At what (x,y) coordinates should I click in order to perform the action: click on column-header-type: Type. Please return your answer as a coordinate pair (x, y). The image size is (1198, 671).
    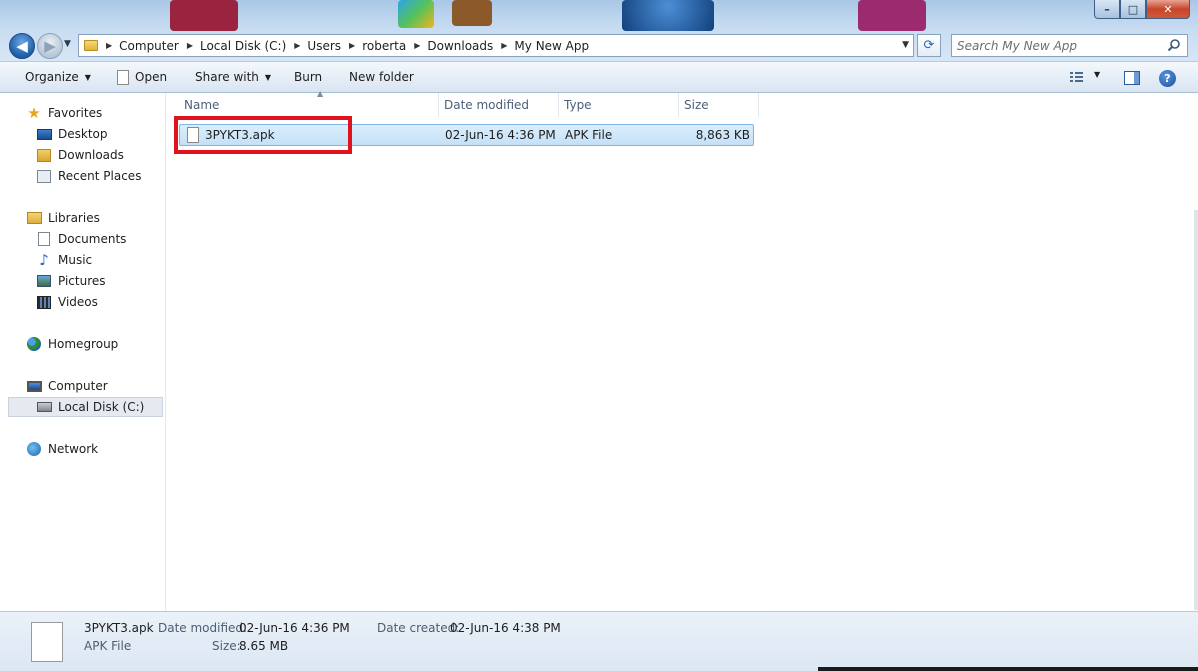
    Looking at the image, I should click on (619, 105).